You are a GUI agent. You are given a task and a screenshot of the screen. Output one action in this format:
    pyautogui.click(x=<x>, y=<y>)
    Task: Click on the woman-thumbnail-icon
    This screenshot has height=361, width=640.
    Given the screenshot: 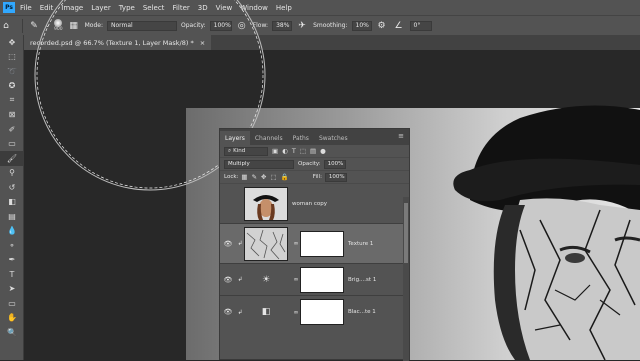 What is the action you would take?
    pyautogui.click(x=266, y=203)
    